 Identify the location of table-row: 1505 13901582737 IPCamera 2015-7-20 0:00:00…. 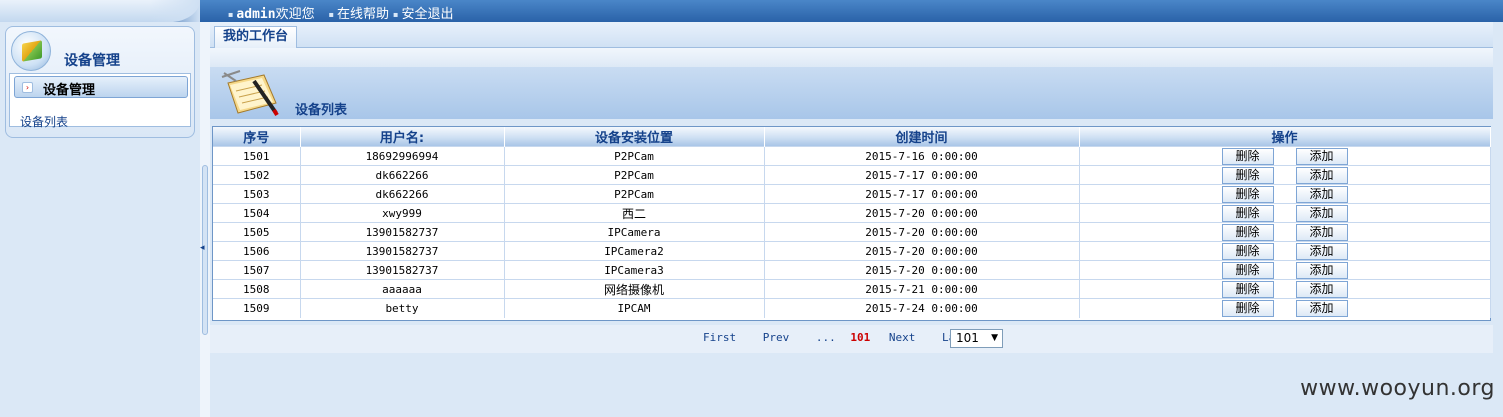
(852, 232).